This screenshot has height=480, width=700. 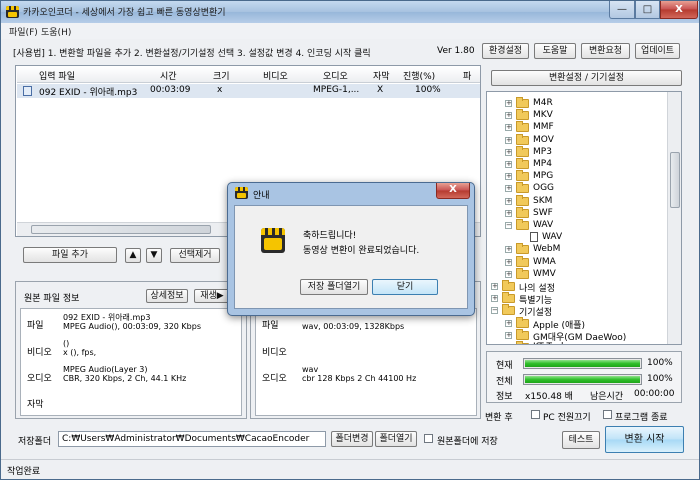 What do you see at coordinates (577, 311) in the screenshot?
I see `tree-item: − 기기설정` at bounding box center [577, 311].